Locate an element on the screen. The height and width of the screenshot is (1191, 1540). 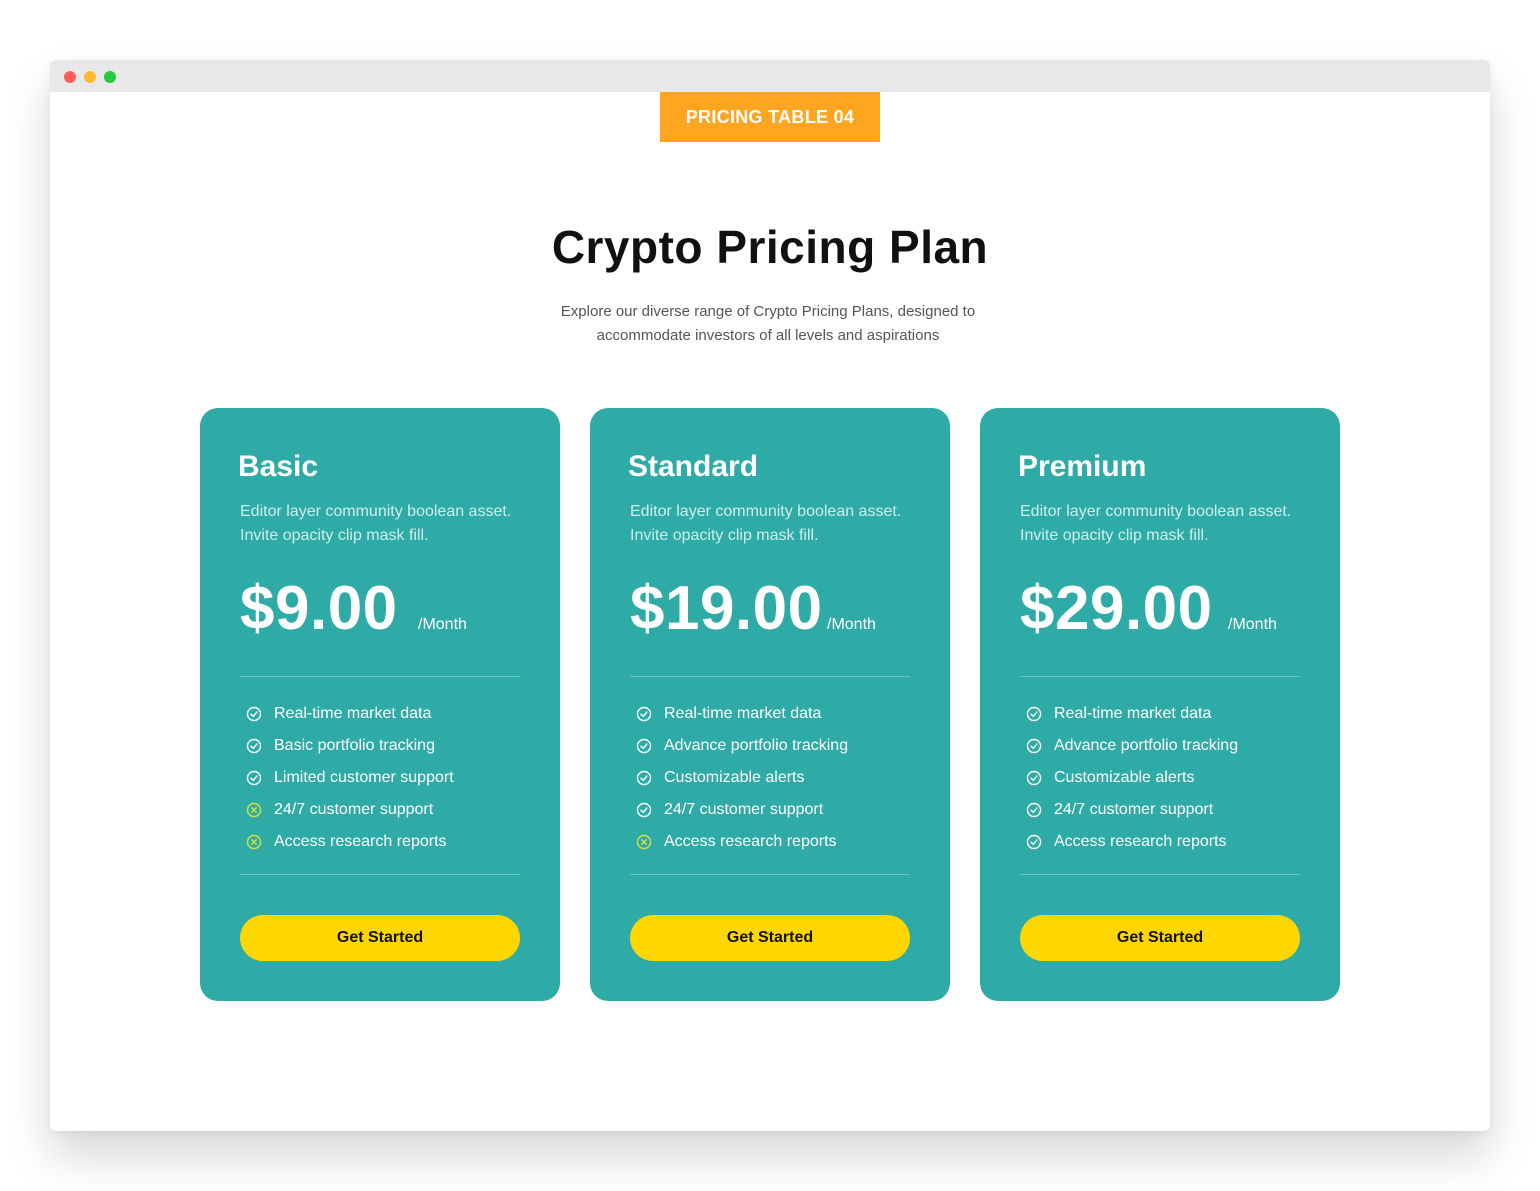
maximize-window-icon is located at coordinates (110, 77).